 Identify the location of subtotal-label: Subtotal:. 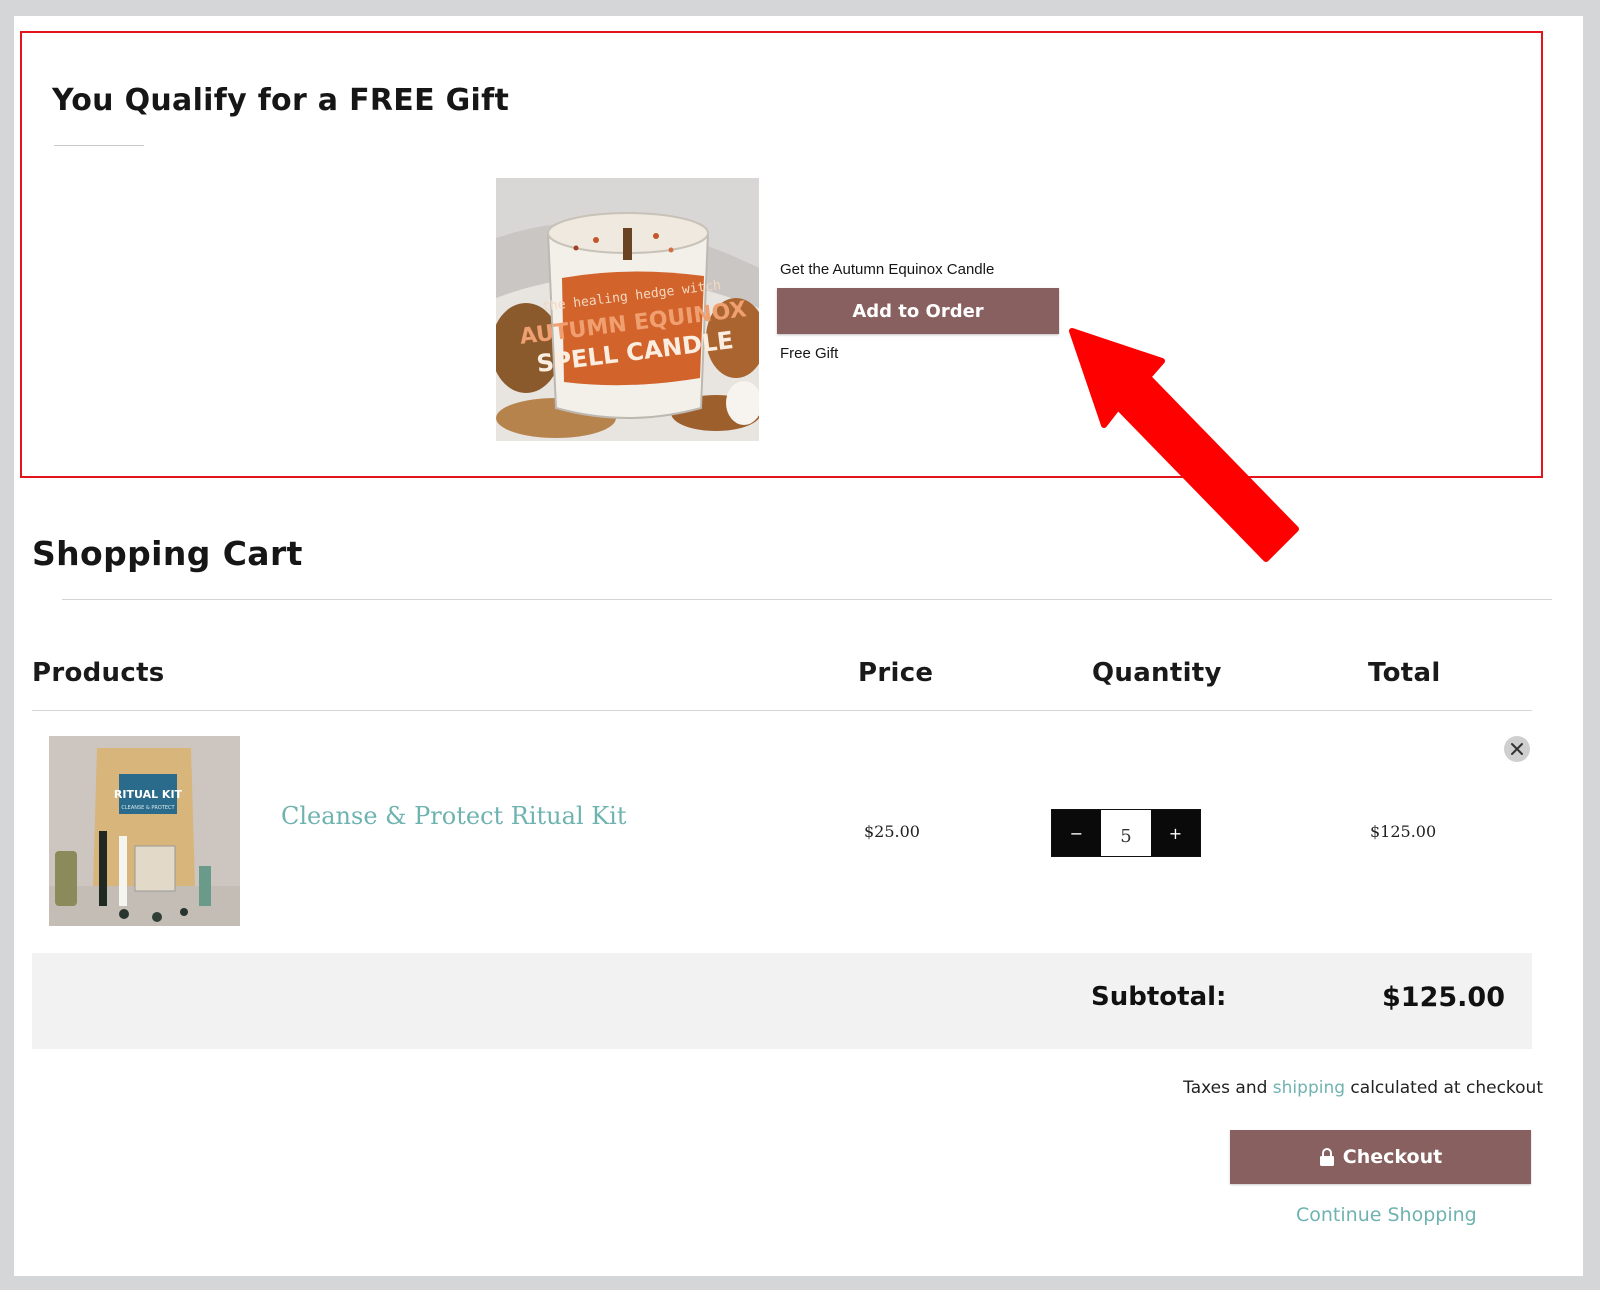
(1159, 997).